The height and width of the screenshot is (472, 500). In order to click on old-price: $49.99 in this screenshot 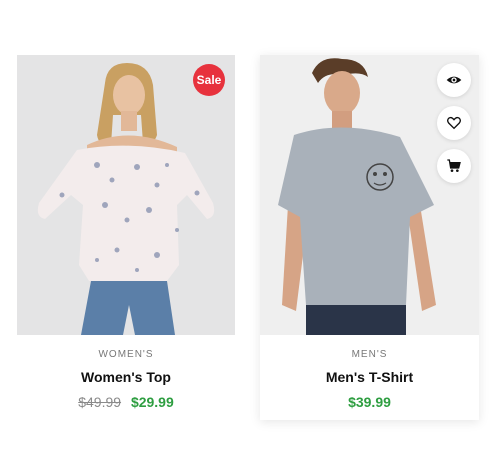, I will do `click(100, 402)`.